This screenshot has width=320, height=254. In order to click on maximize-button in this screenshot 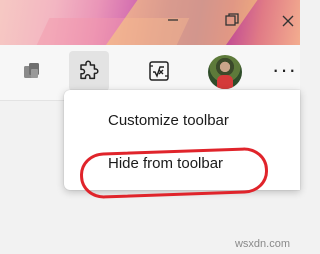, I will do `click(232, 20)`.